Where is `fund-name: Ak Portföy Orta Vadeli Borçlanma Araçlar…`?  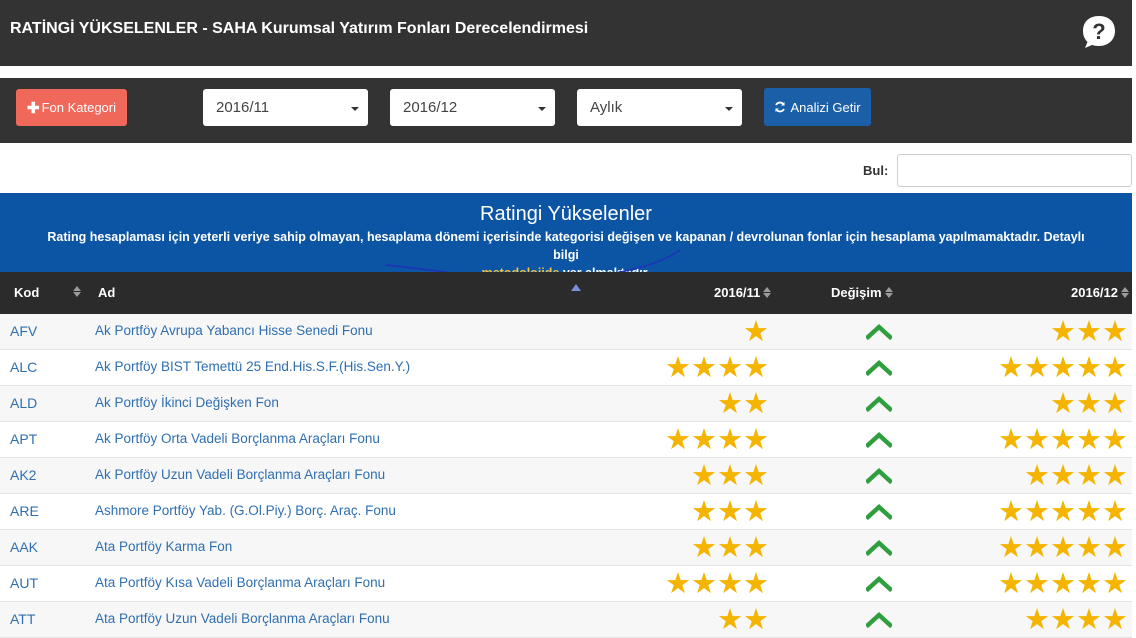
fund-name: Ak Portföy Orta Vadeli Borçlanma Araçlar… is located at coordinates (237, 438).